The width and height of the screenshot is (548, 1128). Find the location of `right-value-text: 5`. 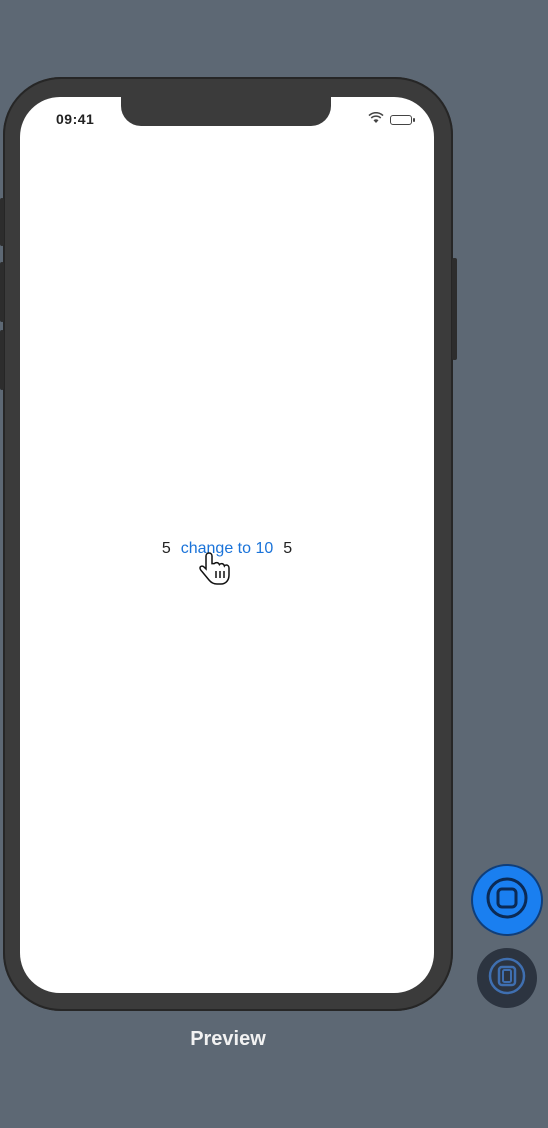

right-value-text: 5 is located at coordinates (288, 548).